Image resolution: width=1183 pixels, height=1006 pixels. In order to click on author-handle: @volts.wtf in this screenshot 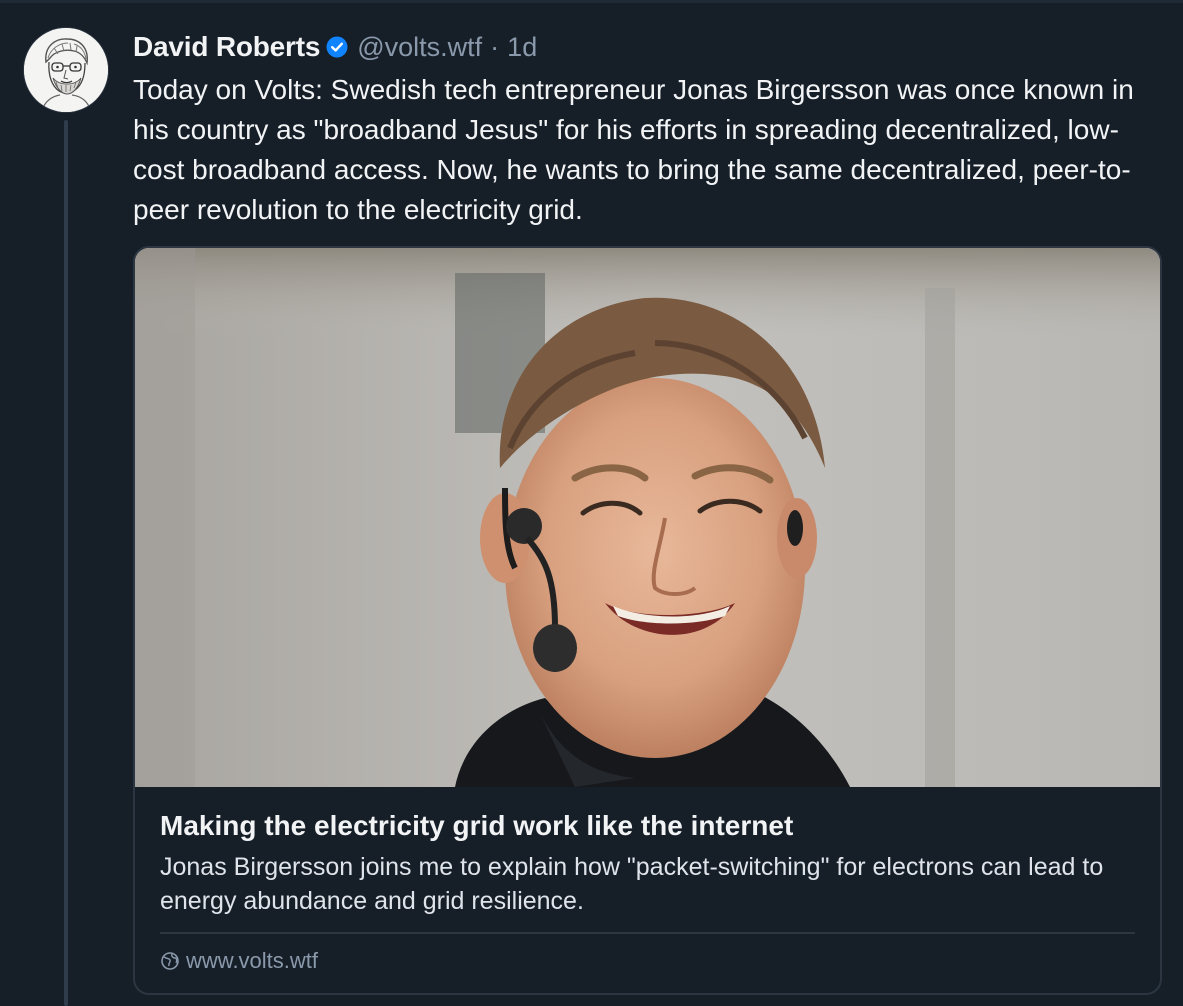, I will do `click(419, 47)`.